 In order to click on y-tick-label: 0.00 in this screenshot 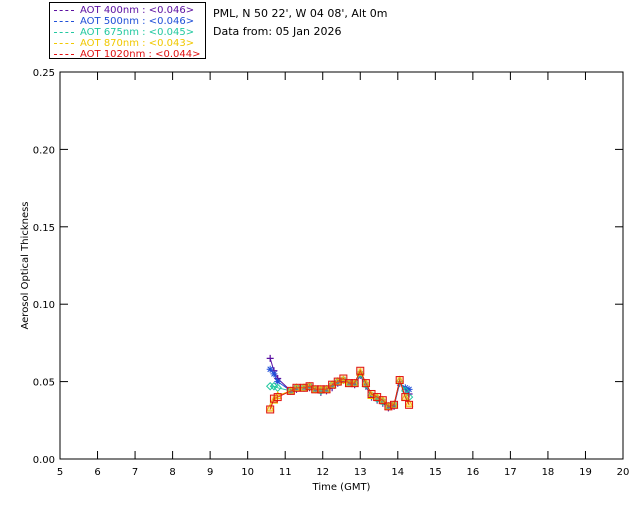, I will do `click(44, 460)`.